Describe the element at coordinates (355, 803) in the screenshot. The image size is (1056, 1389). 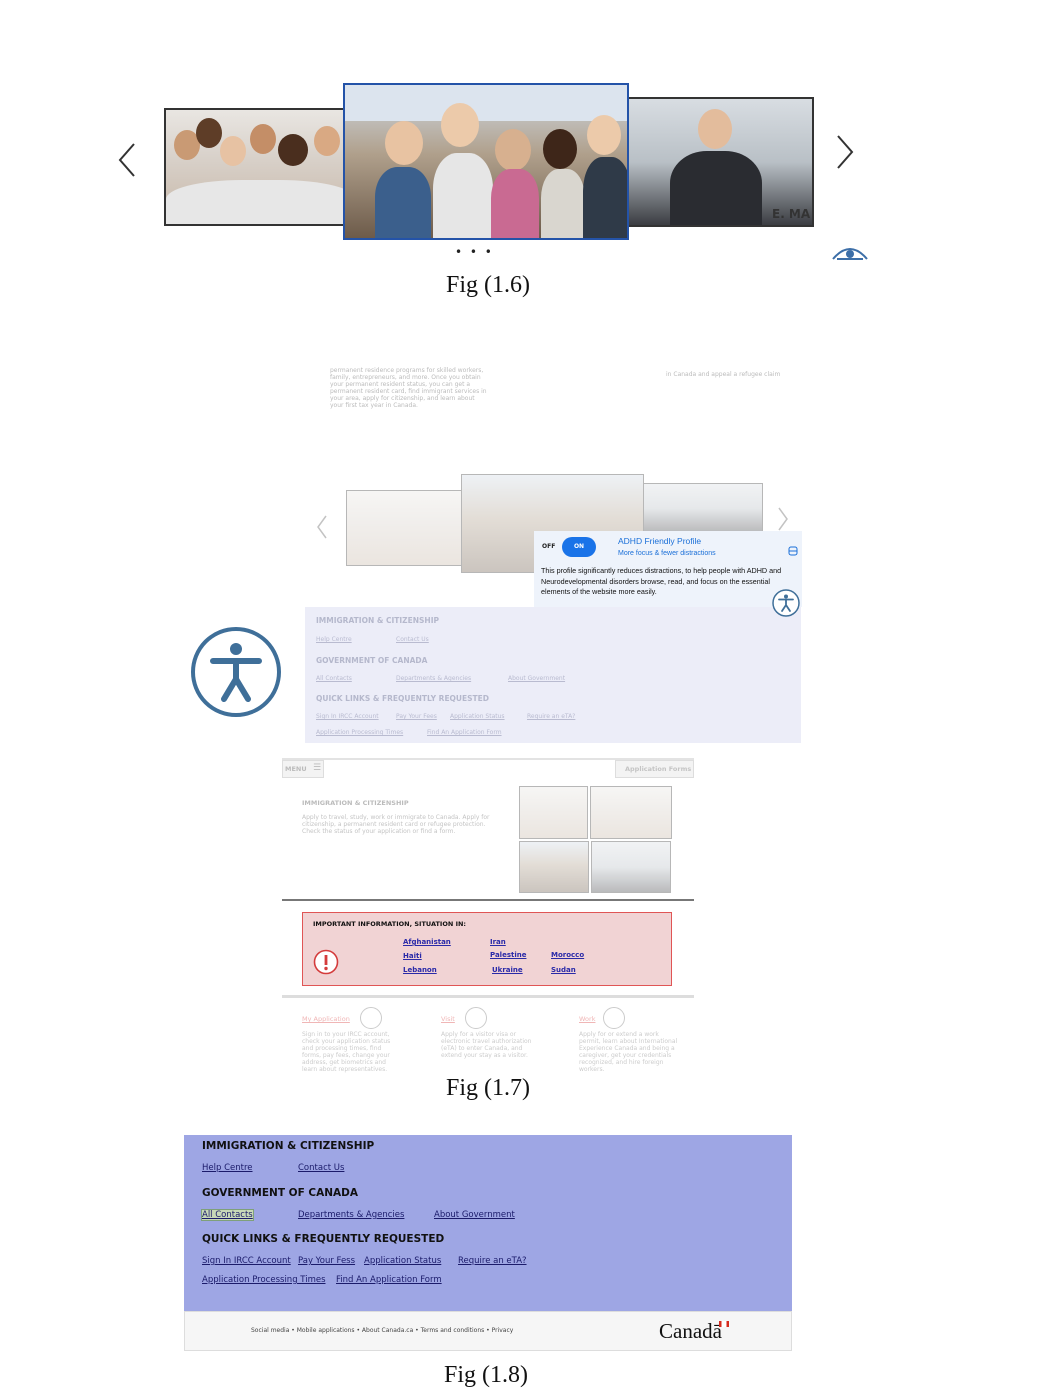
I see `section-title: IMMIGRATION & CITIZENSHIP` at that location.